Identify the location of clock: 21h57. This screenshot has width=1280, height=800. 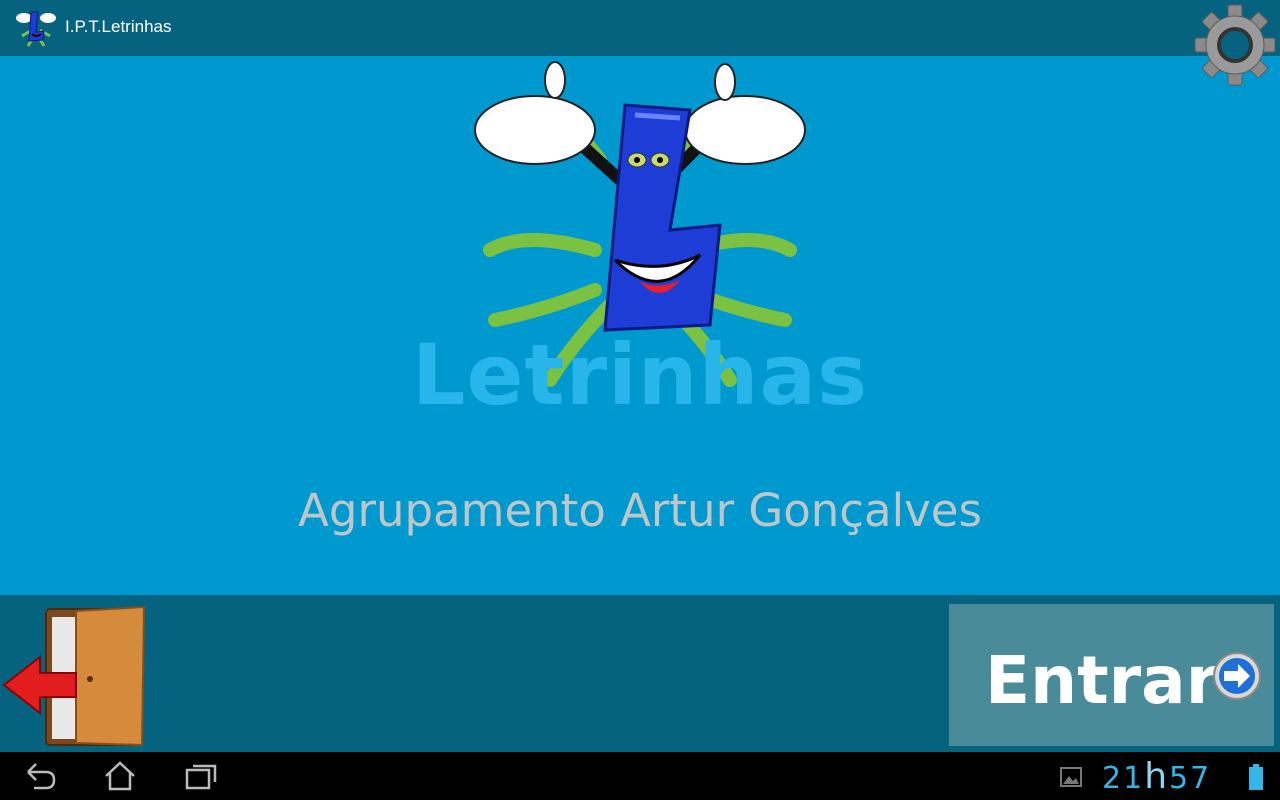
(1156, 776).